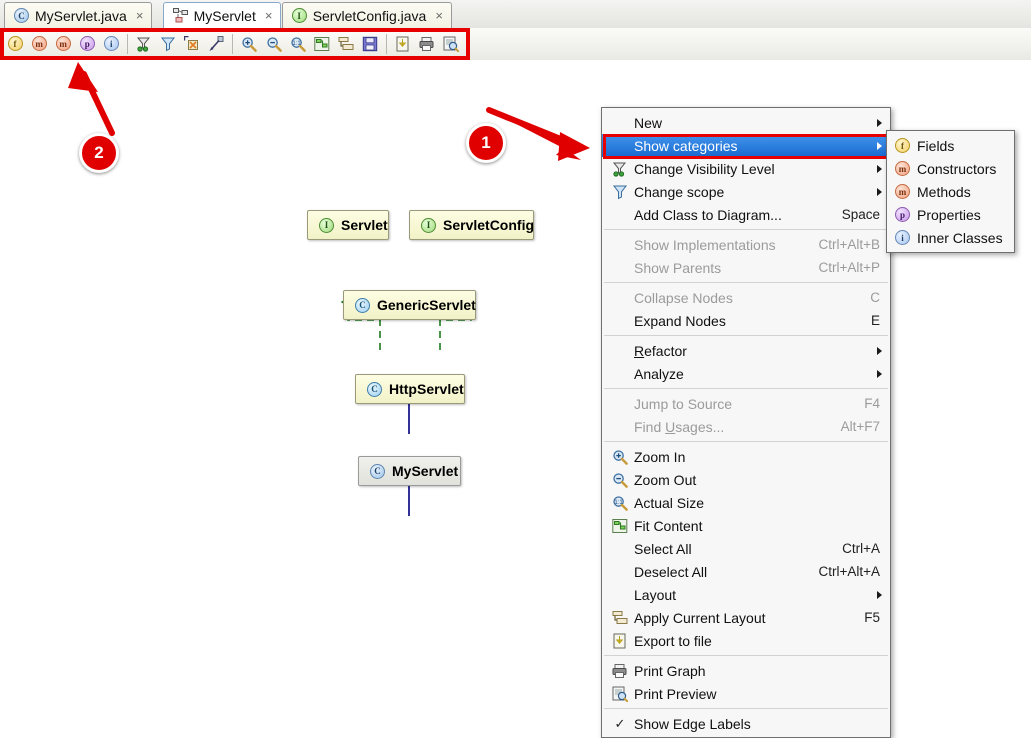  I want to click on actual-size-icon: 1:1, so click(620, 503).